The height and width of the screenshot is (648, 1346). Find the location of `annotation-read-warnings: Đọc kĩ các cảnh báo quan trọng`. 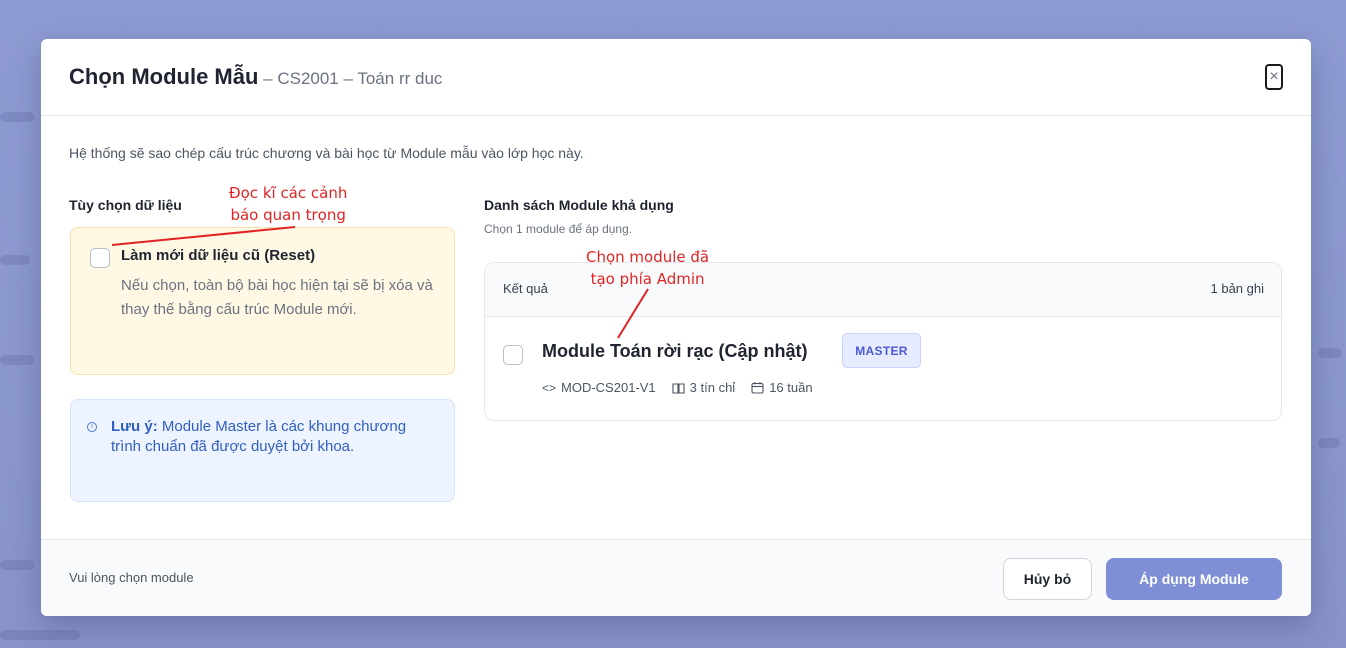

annotation-read-warnings: Đọc kĩ các cảnh báo quan trọng is located at coordinates (288, 204).